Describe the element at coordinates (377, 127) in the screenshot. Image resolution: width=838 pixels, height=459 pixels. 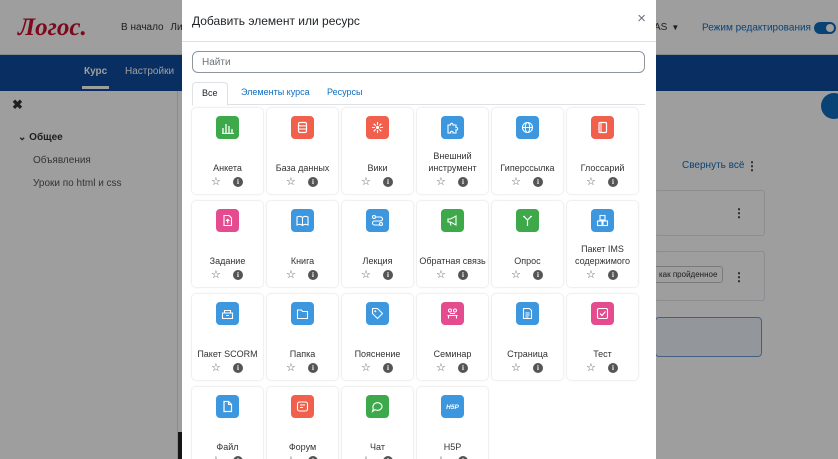
I see `wiki-icon` at that location.